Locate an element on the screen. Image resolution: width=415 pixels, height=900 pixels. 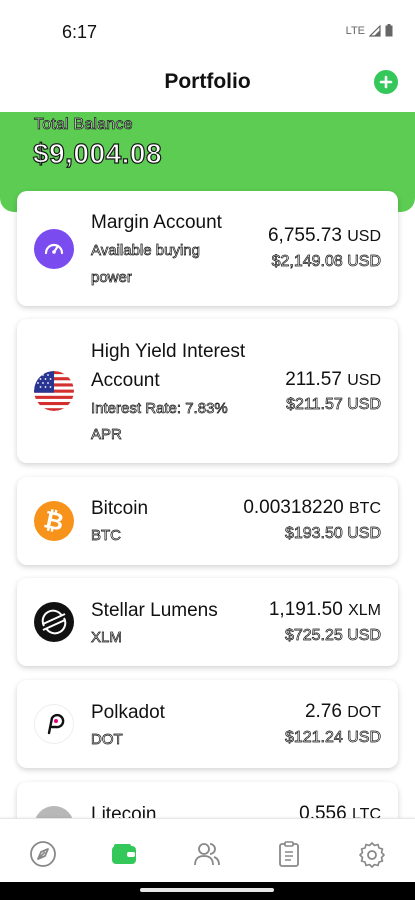
plus-icon is located at coordinates (386, 82).